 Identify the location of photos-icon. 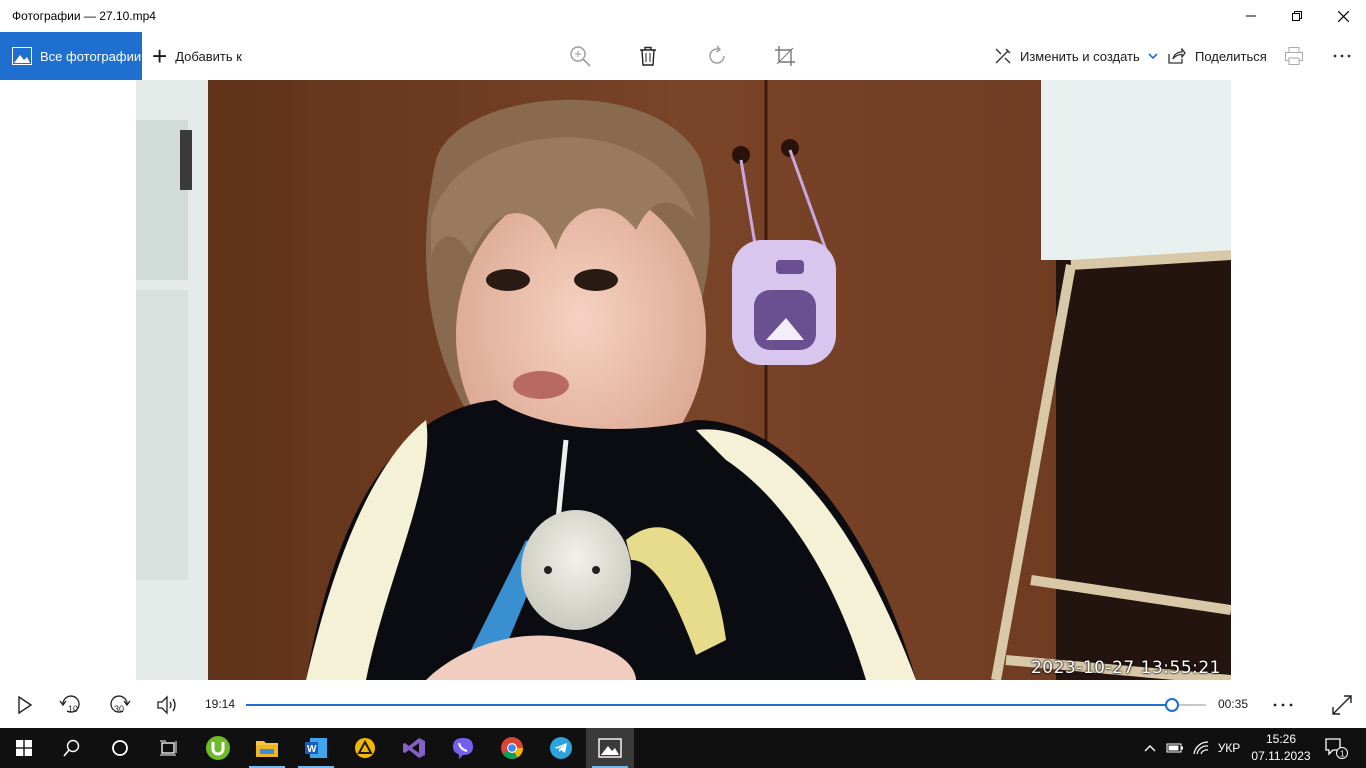
(610, 748).